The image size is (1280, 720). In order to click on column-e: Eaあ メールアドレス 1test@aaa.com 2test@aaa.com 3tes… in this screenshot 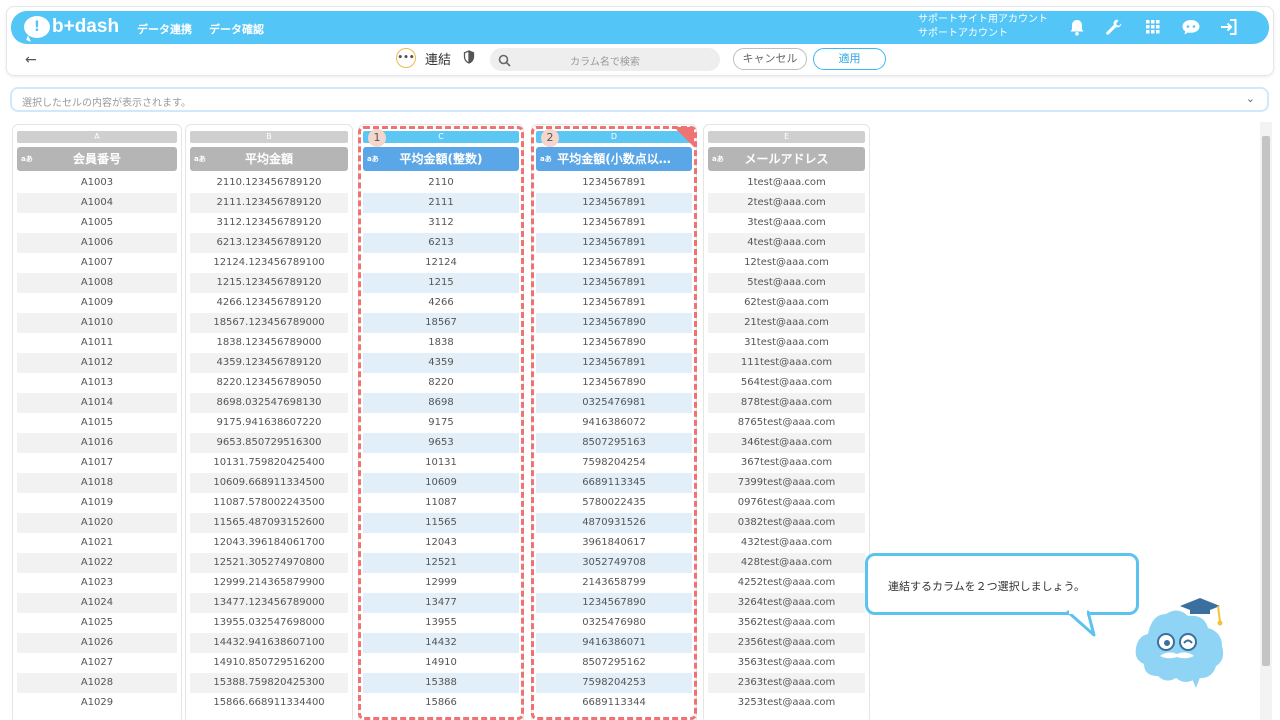, I will do `click(786, 422)`.